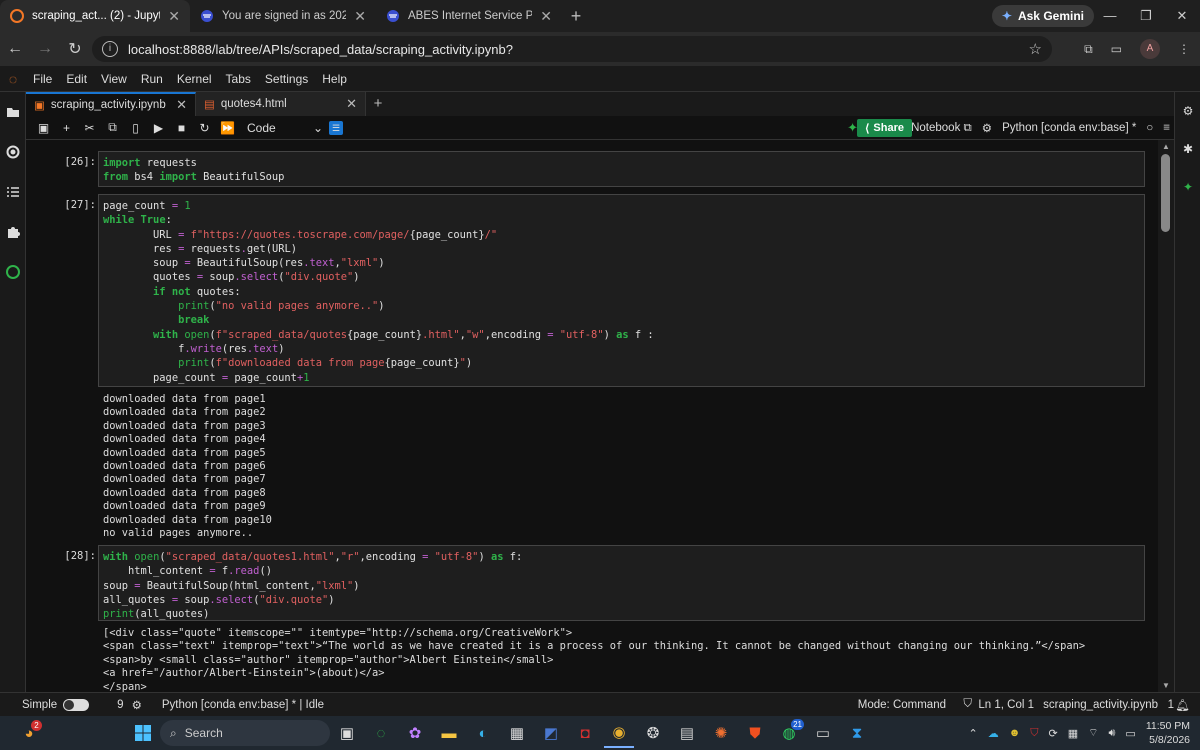  What do you see at coordinates (110, 49) in the screenshot?
I see `info-icon: i` at bounding box center [110, 49].